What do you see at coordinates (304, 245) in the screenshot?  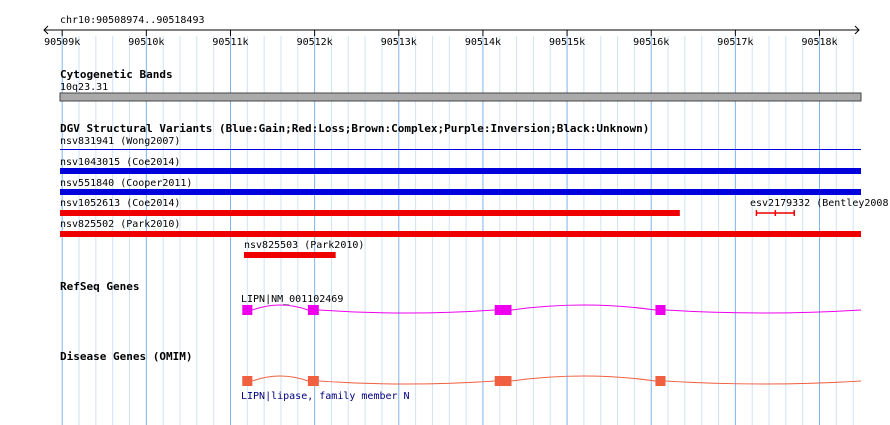 I see `dgv-variant-label: nsv825503 (Park2010)` at bounding box center [304, 245].